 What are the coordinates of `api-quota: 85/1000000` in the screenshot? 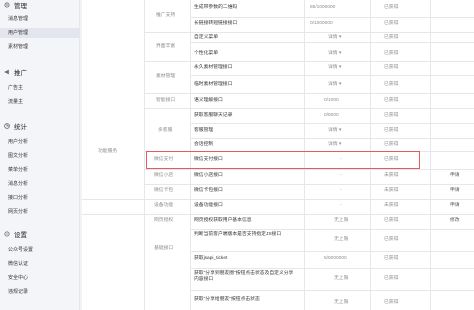 It's located at (323, 7).